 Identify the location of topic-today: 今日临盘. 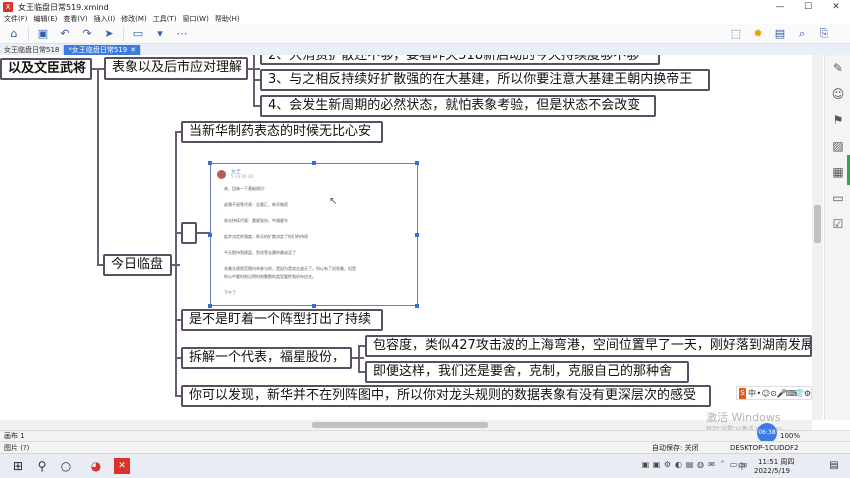
(137, 265).